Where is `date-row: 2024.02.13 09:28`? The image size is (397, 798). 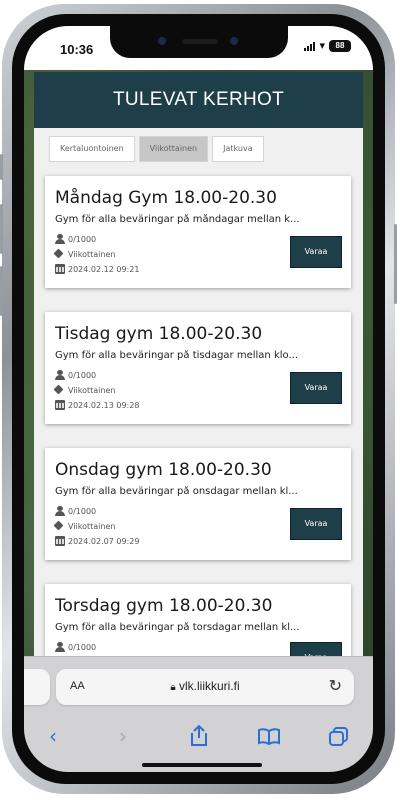 date-row: 2024.02.13 09:28 is located at coordinates (97, 405).